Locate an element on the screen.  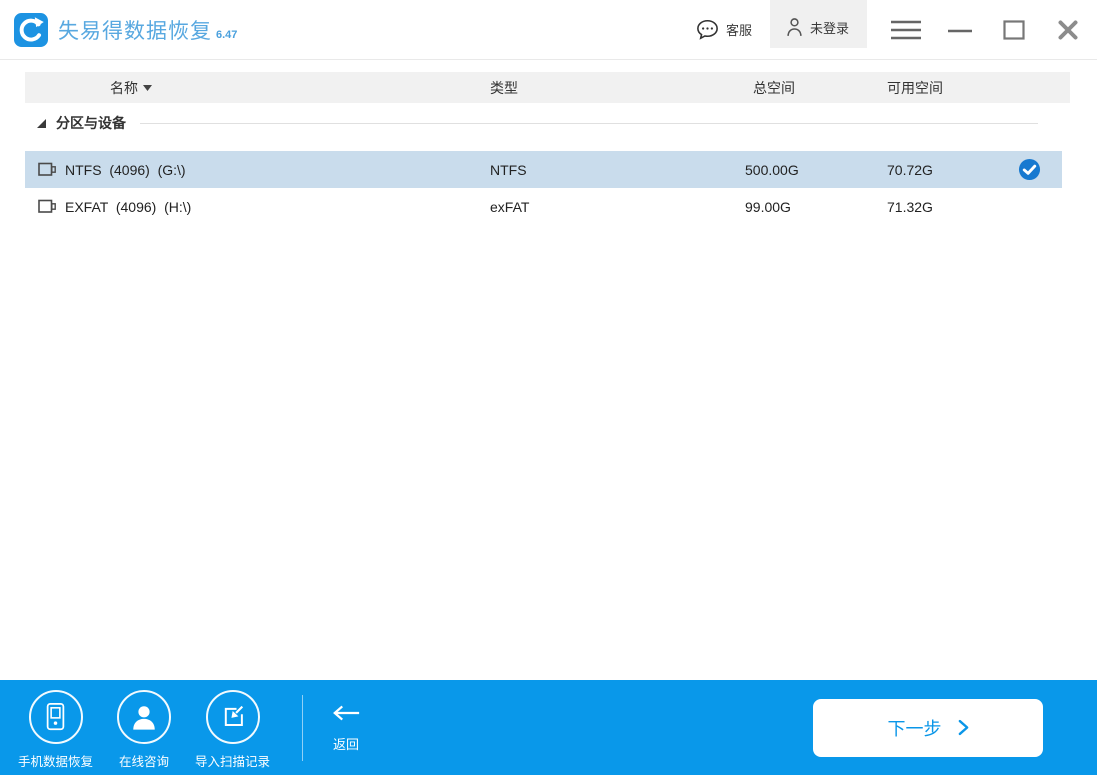
phone-icon is located at coordinates (55, 716).